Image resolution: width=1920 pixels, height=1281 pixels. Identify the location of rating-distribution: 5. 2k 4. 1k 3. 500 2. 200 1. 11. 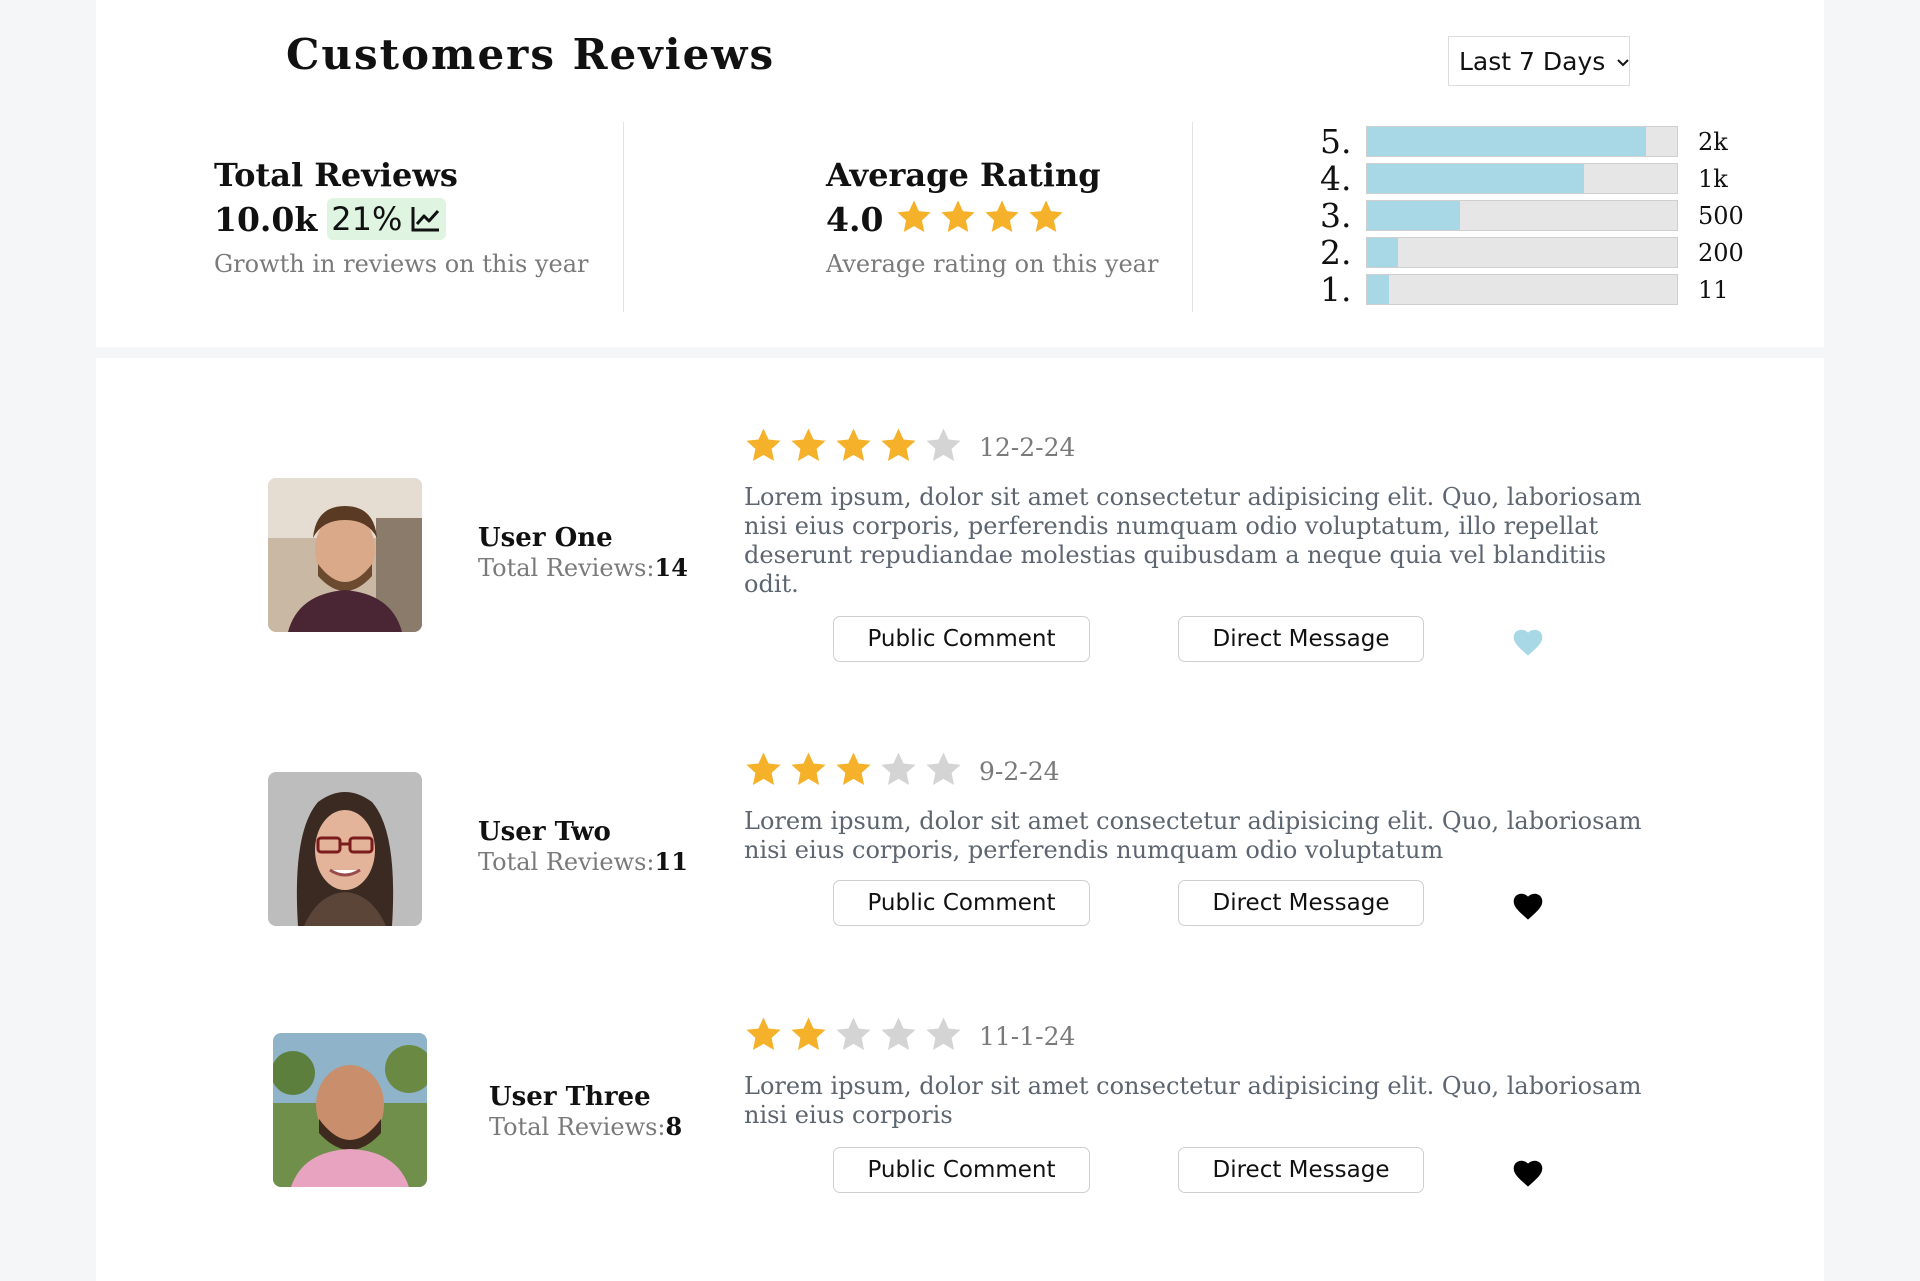
(1532, 215).